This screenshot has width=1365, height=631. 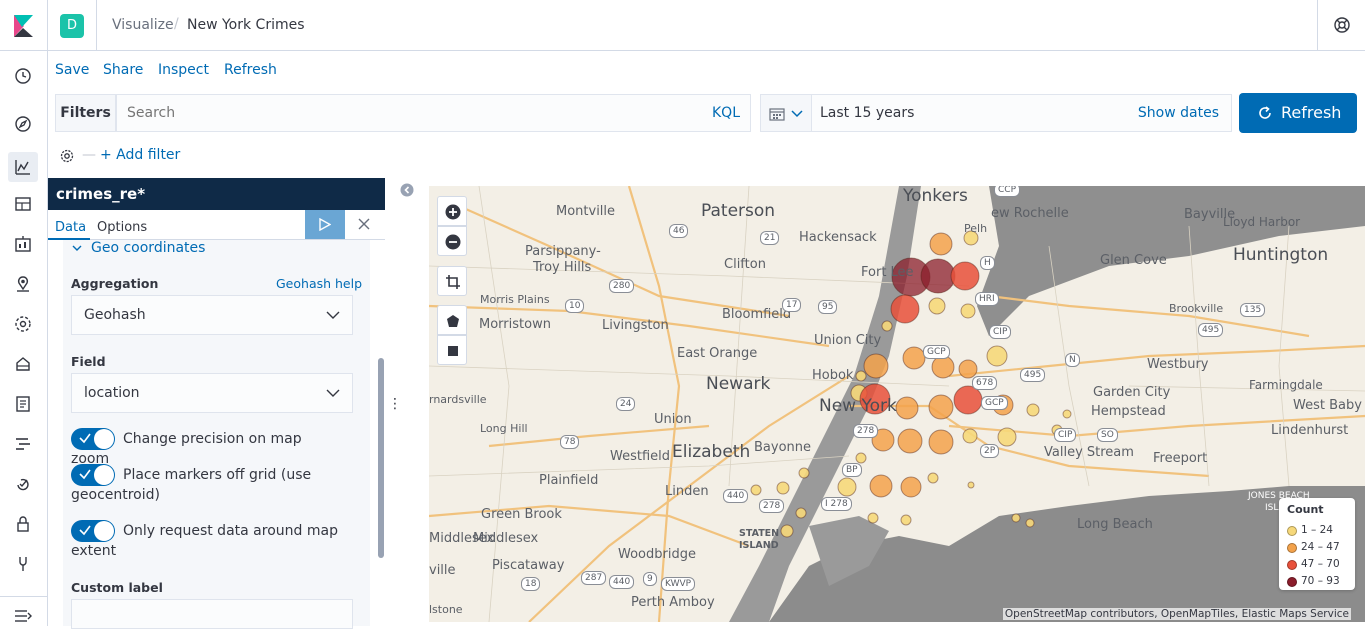 What do you see at coordinates (250, 70) in the screenshot?
I see `refresh-link: Refresh` at bounding box center [250, 70].